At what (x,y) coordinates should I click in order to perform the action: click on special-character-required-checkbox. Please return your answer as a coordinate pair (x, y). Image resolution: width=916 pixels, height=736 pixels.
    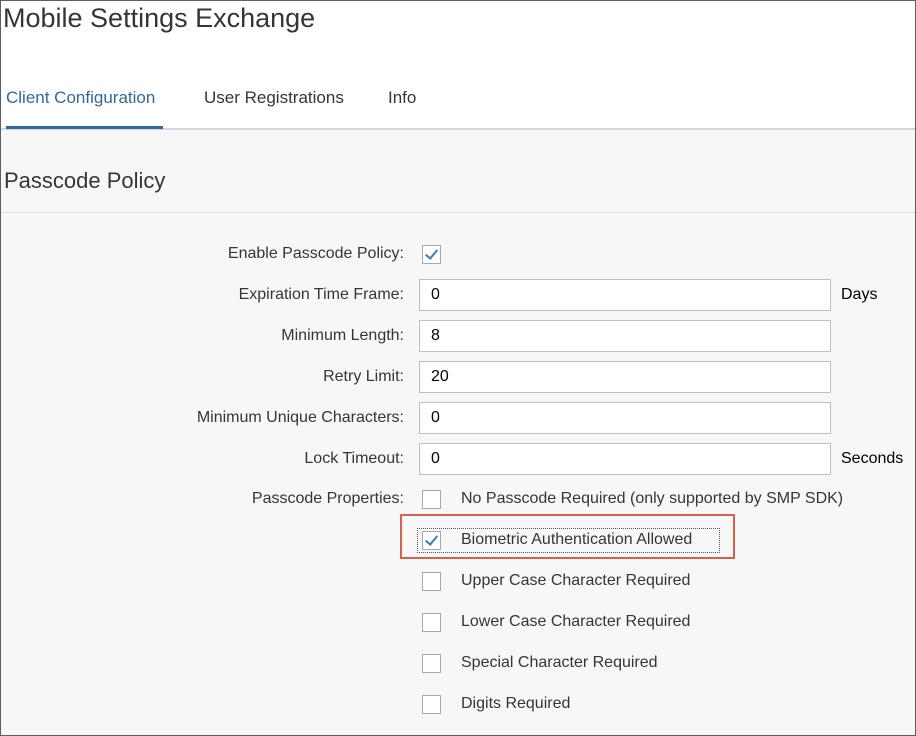
    Looking at the image, I should click on (431, 663).